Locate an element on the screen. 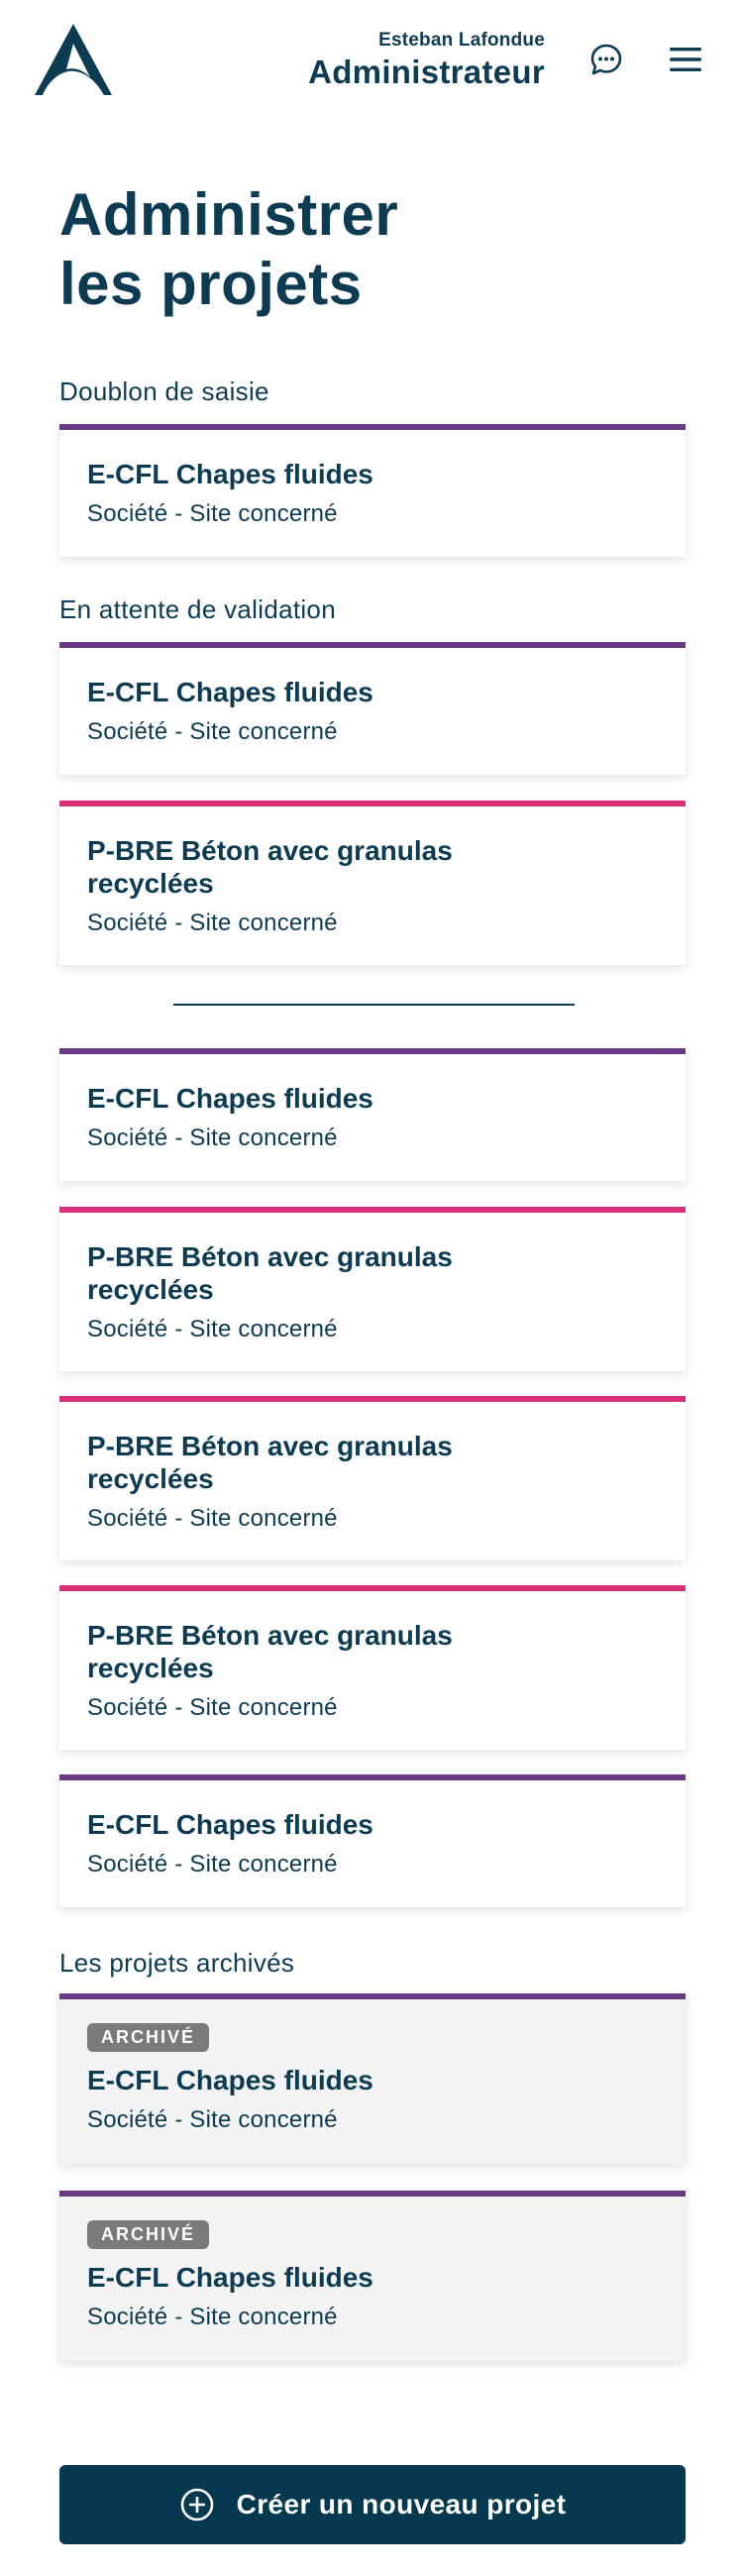  section-label-duplicate: Doublon de saisie is located at coordinates (164, 391).